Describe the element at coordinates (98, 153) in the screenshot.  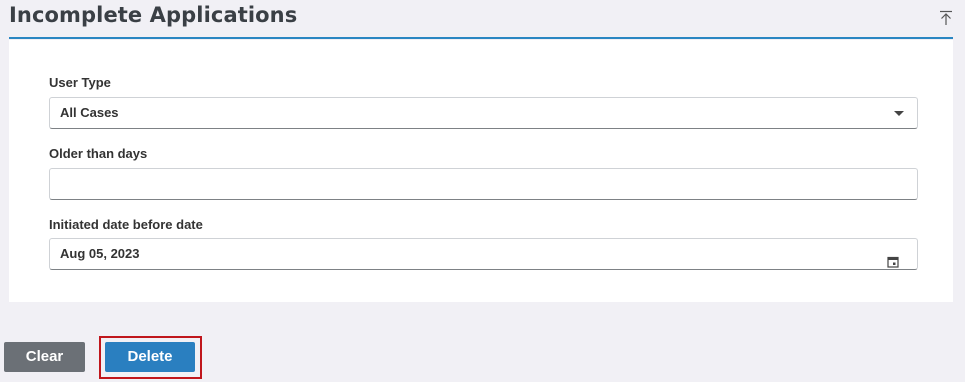
I see `older-than-days-label: Older than days` at that location.